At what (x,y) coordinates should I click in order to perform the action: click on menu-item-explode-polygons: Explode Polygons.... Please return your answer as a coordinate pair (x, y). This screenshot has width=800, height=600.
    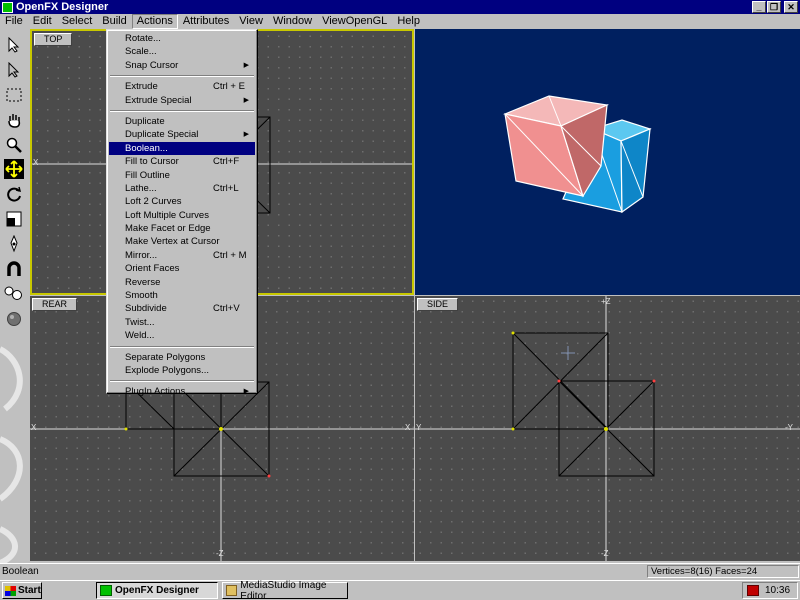
    Looking at the image, I should click on (182, 370).